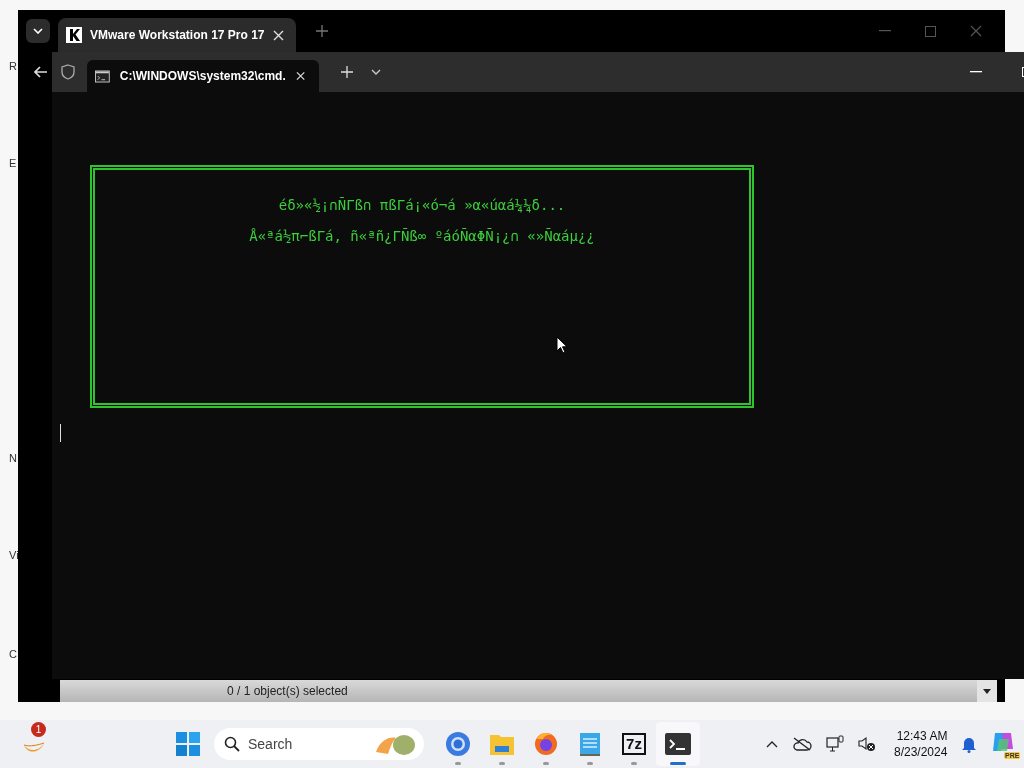 Image resolution: width=1024 pixels, height=768 pixels. What do you see at coordinates (590, 744) in the screenshot?
I see `notepad-icon` at bounding box center [590, 744].